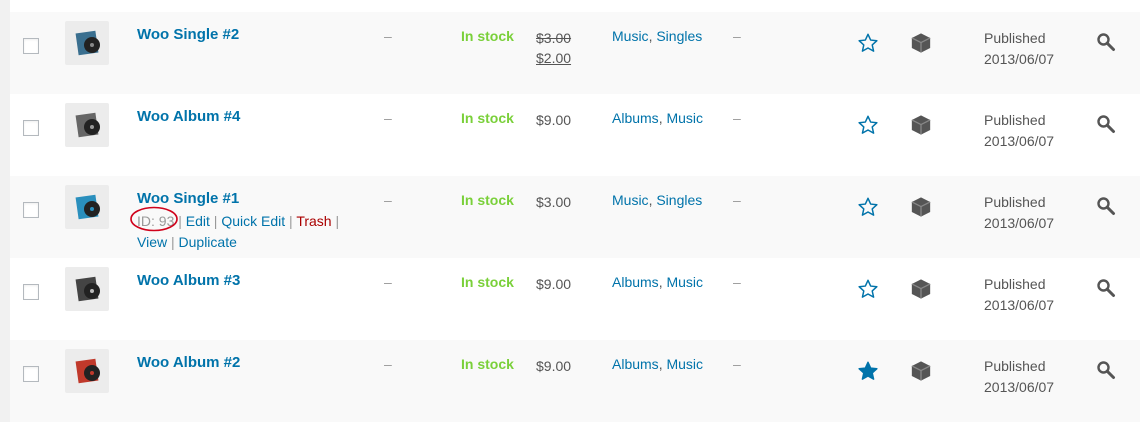 The width and height of the screenshot is (1140, 422). I want to click on product-id: ID: 93, so click(156, 221).